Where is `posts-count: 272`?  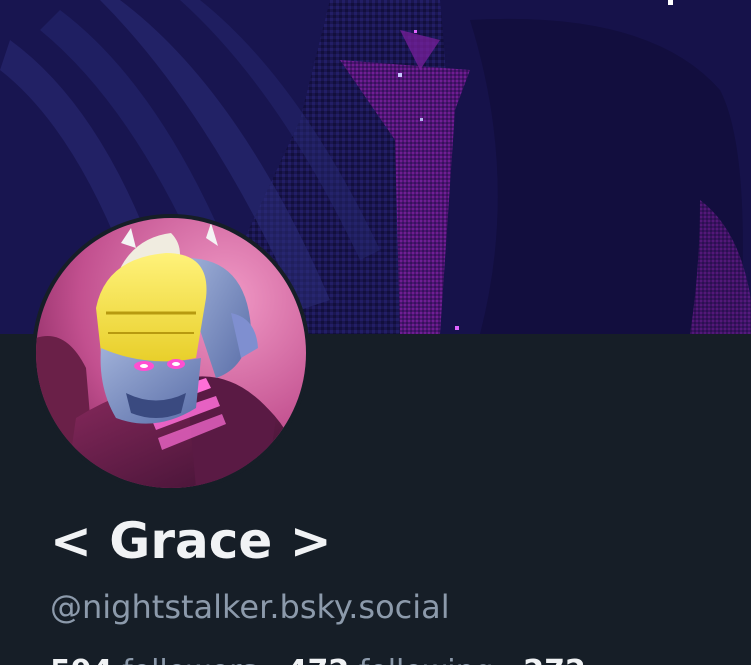
posts-count: 272 is located at coordinates (554, 659).